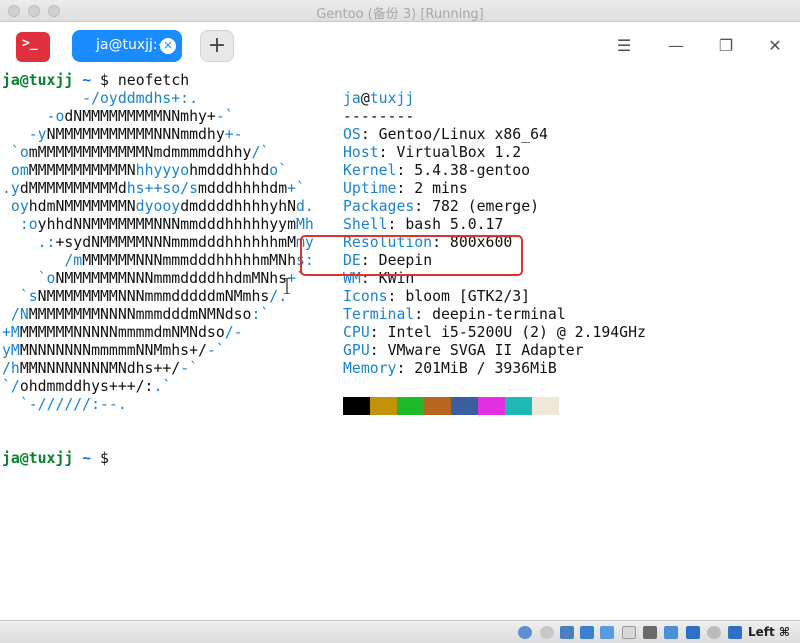 The height and width of the screenshot is (643, 800). I want to click on info-value: Gentoo/Linux x86_64, so click(463, 134).